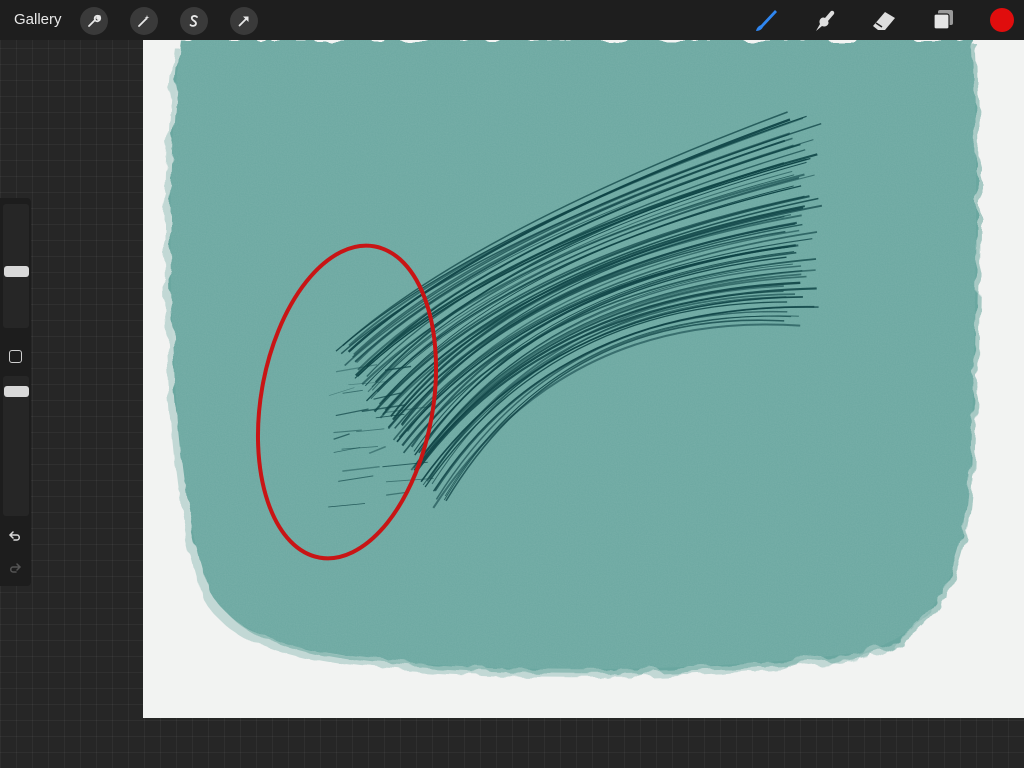 The image size is (1024, 768). I want to click on redo-icon, so click(15, 568).